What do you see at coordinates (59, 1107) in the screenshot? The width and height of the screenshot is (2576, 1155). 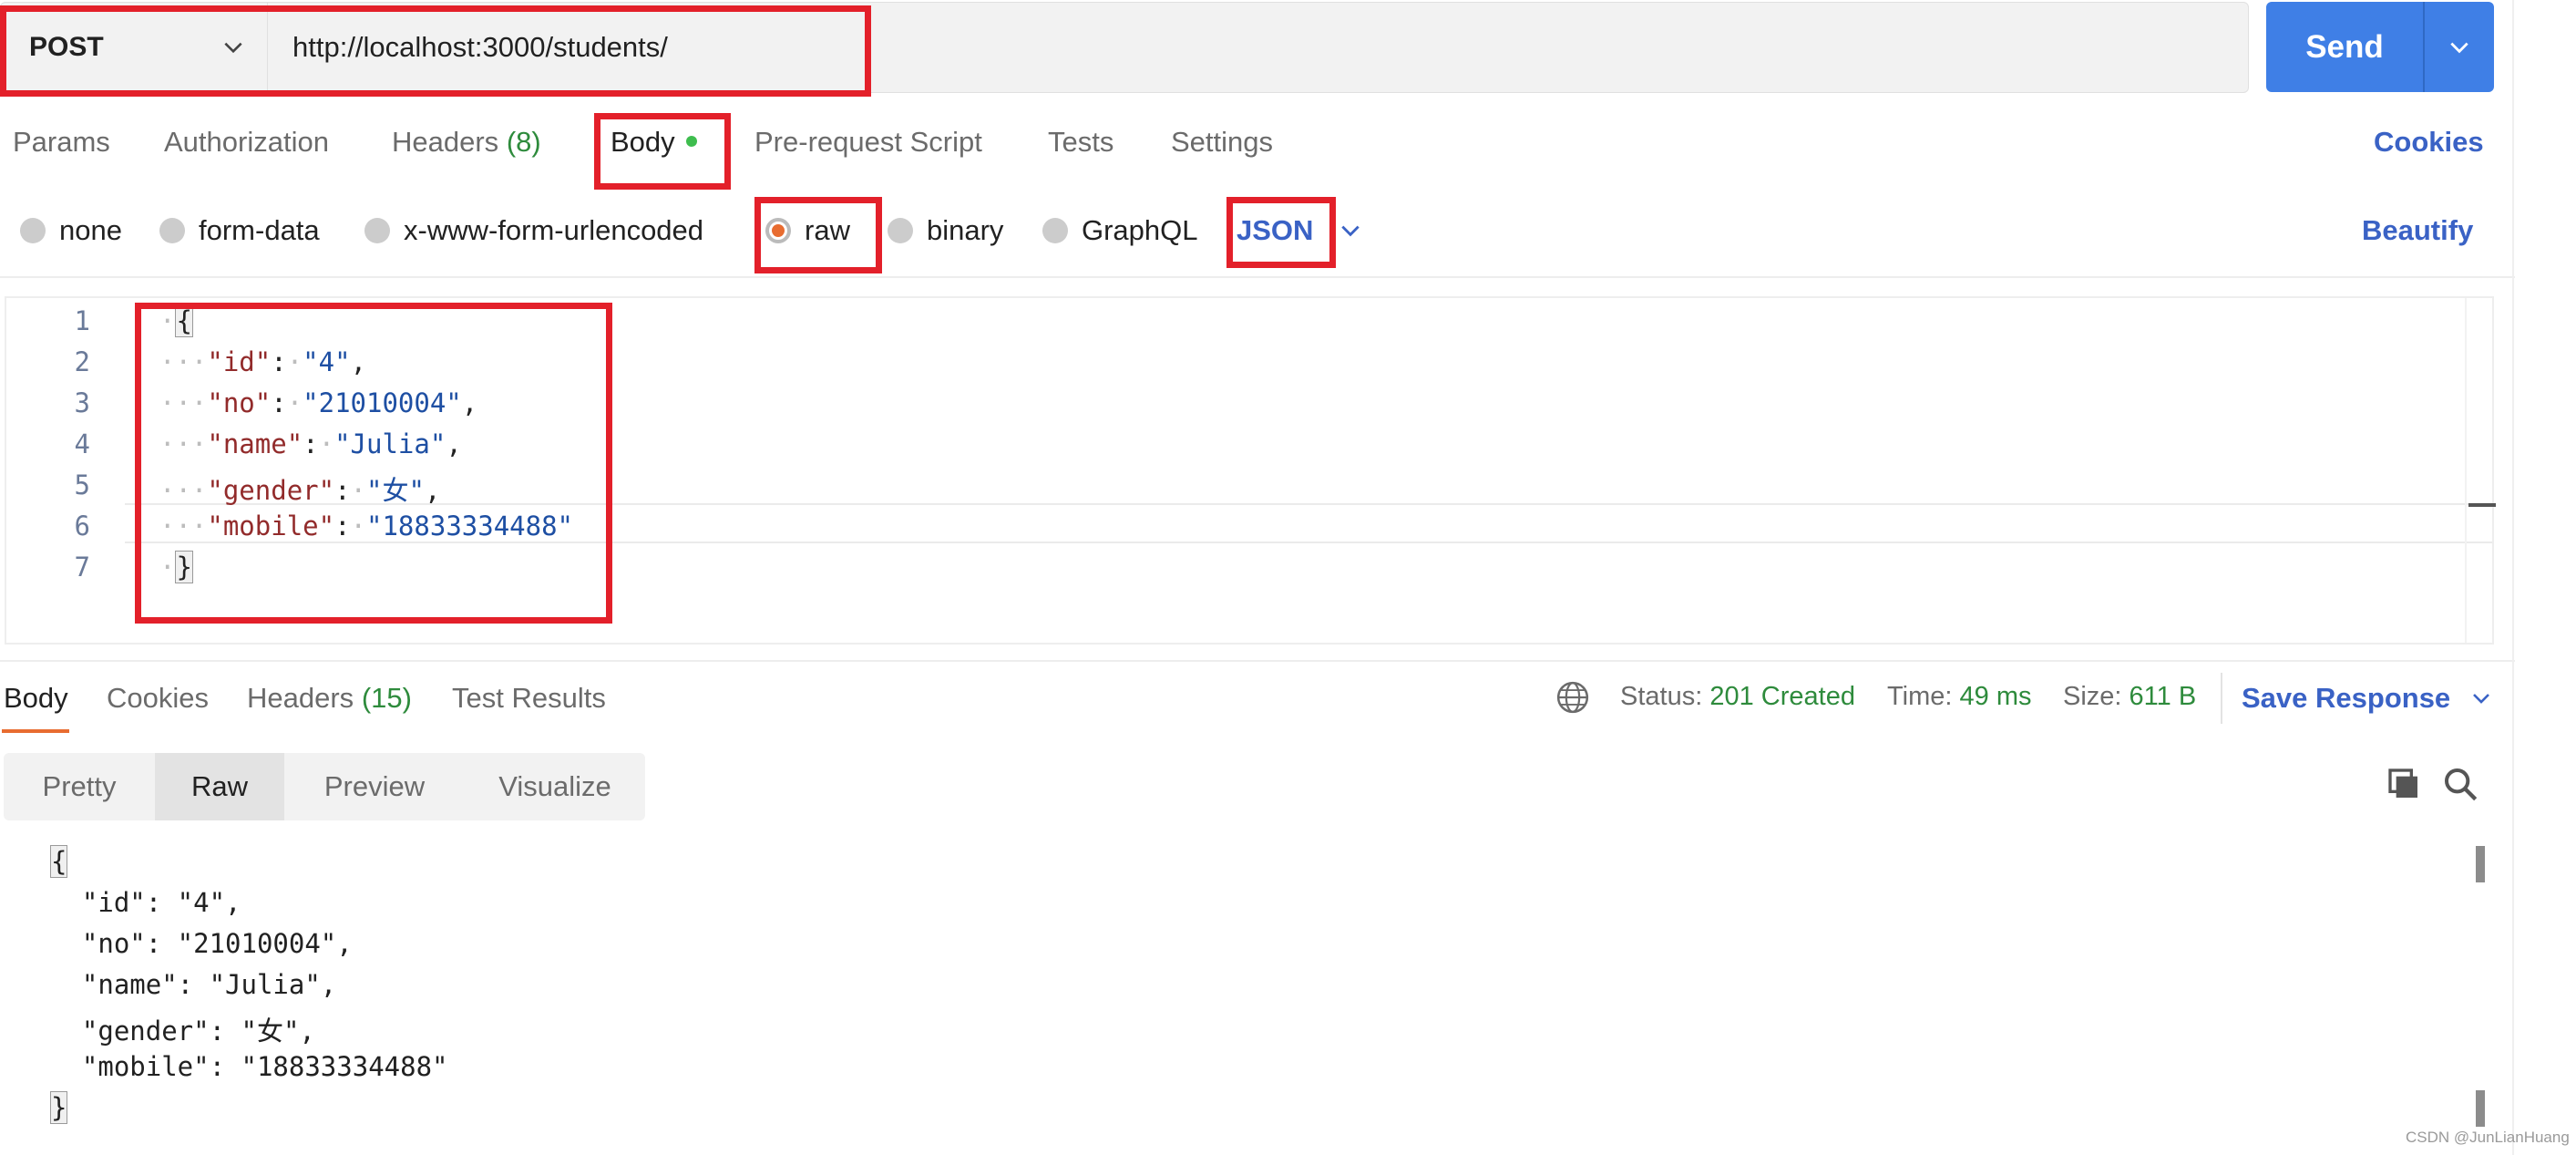 I see `brace: }` at bounding box center [59, 1107].